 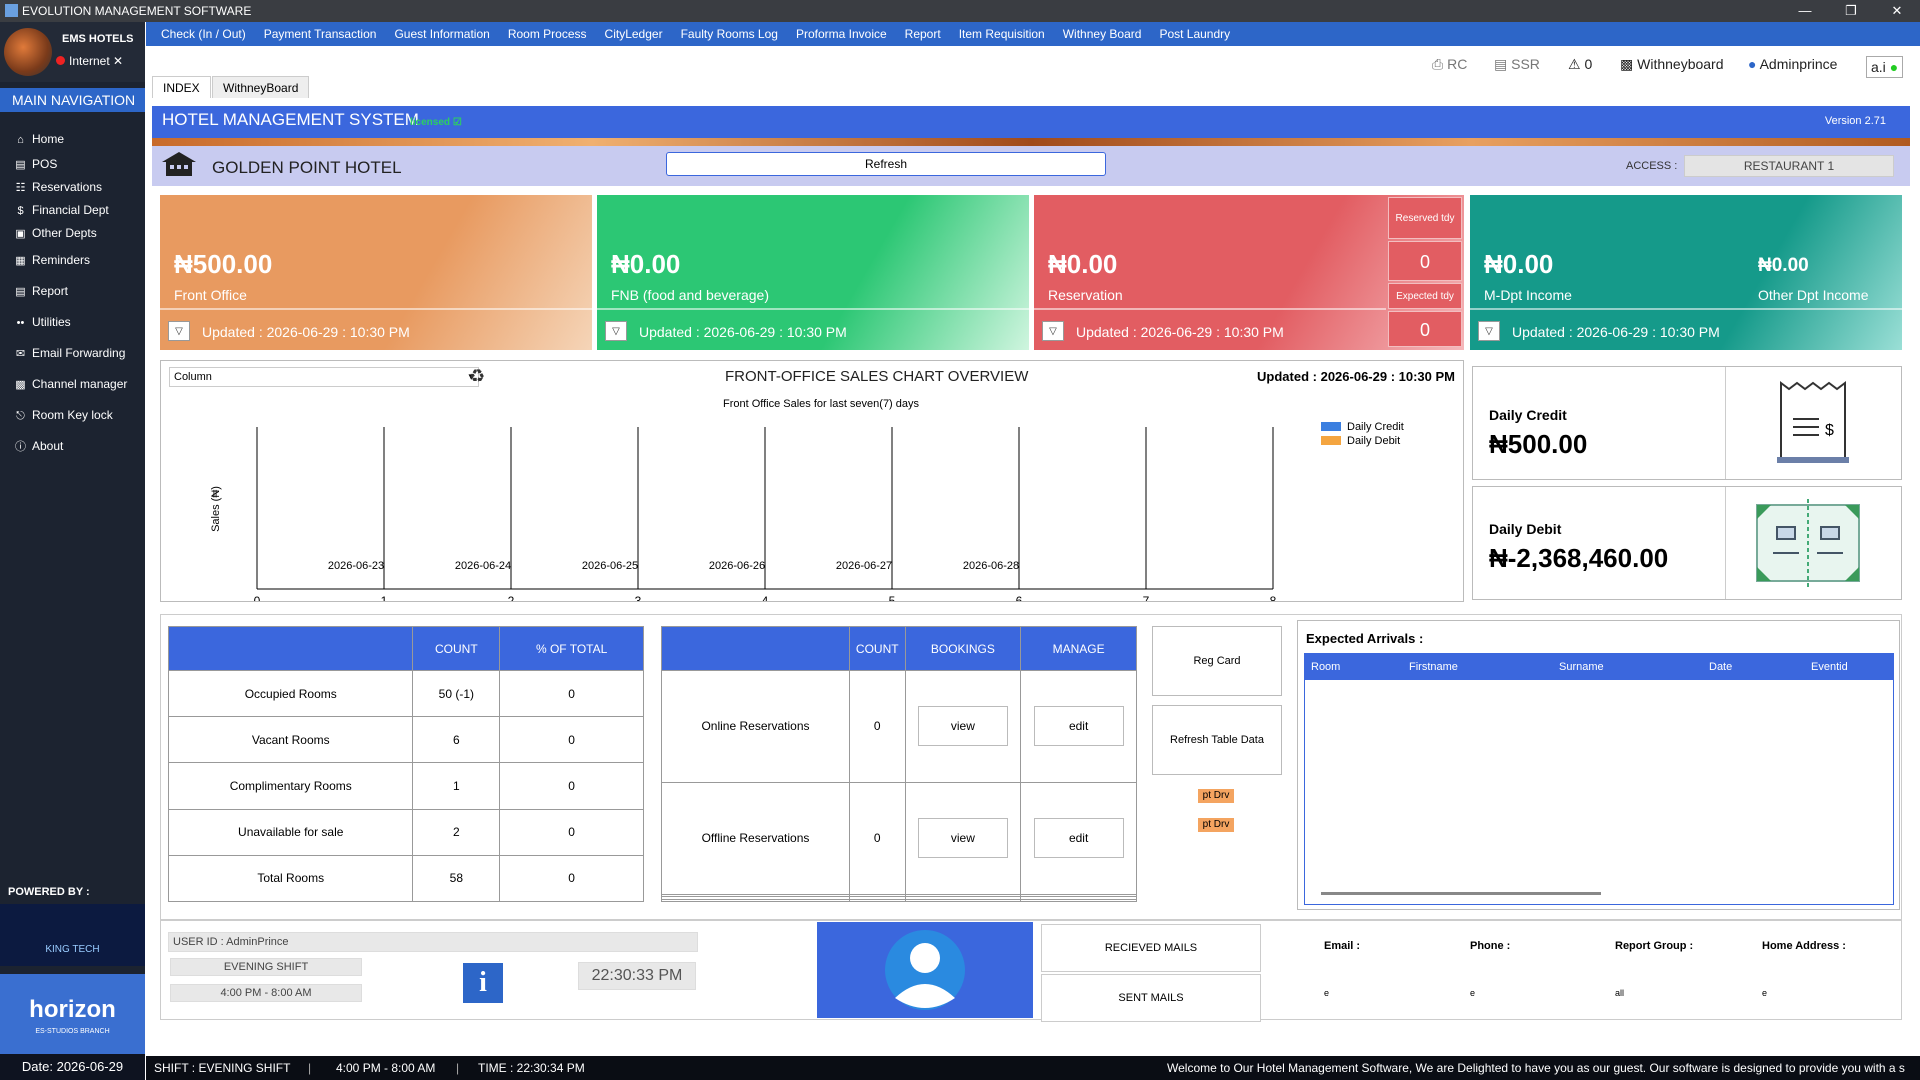 What do you see at coordinates (1083, 264) in the screenshot?
I see `reservation-amount: ₦0.00` at bounding box center [1083, 264].